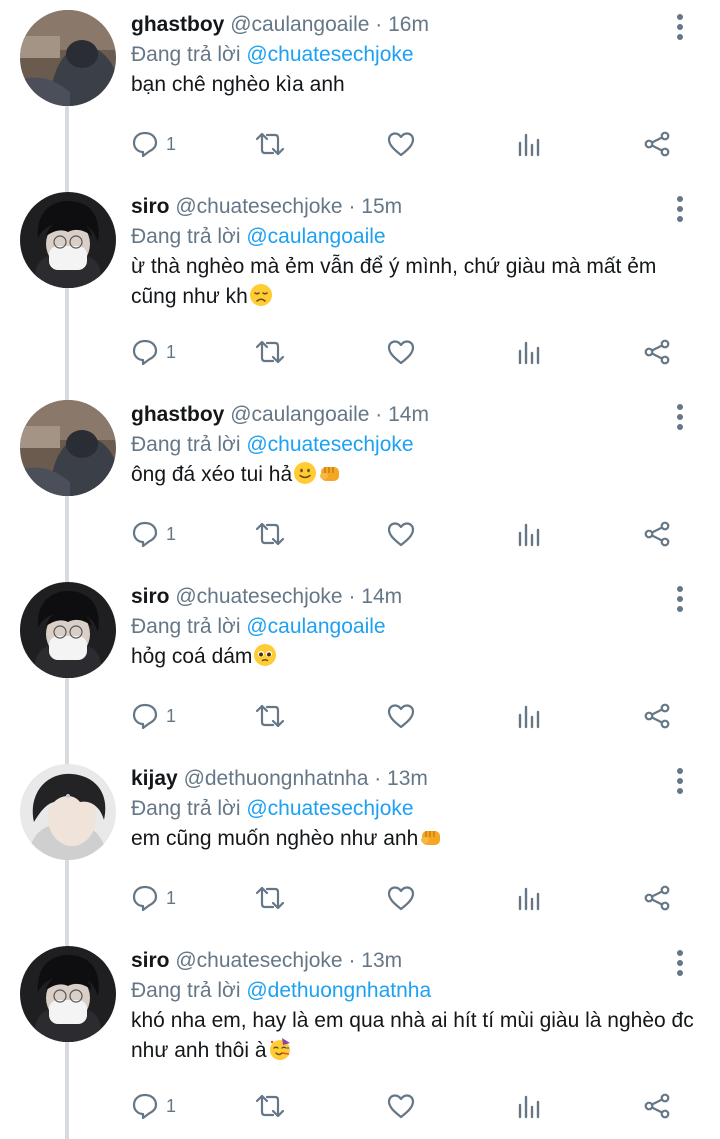  What do you see at coordinates (154, 778) in the screenshot?
I see `display-name: kijay` at bounding box center [154, 778].